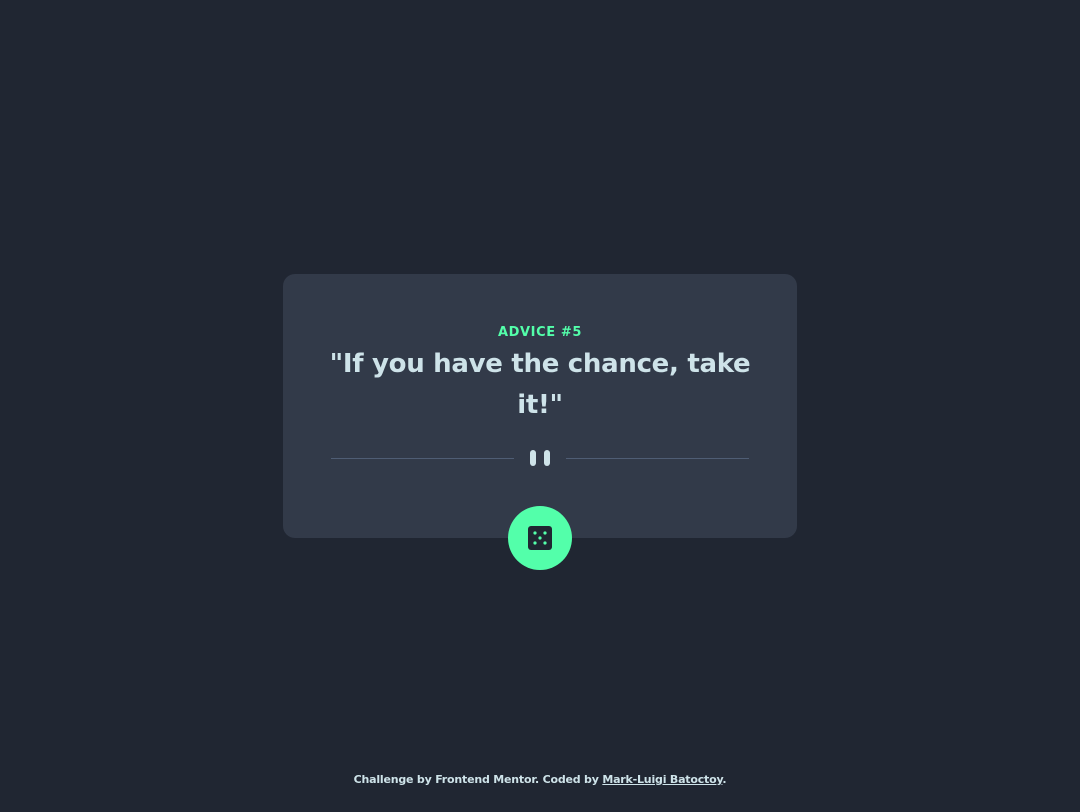 The image size is (1080, 812). Describe the element at coordinates (540, 458) in the screenshot. I see `pattern-divider` at that location.